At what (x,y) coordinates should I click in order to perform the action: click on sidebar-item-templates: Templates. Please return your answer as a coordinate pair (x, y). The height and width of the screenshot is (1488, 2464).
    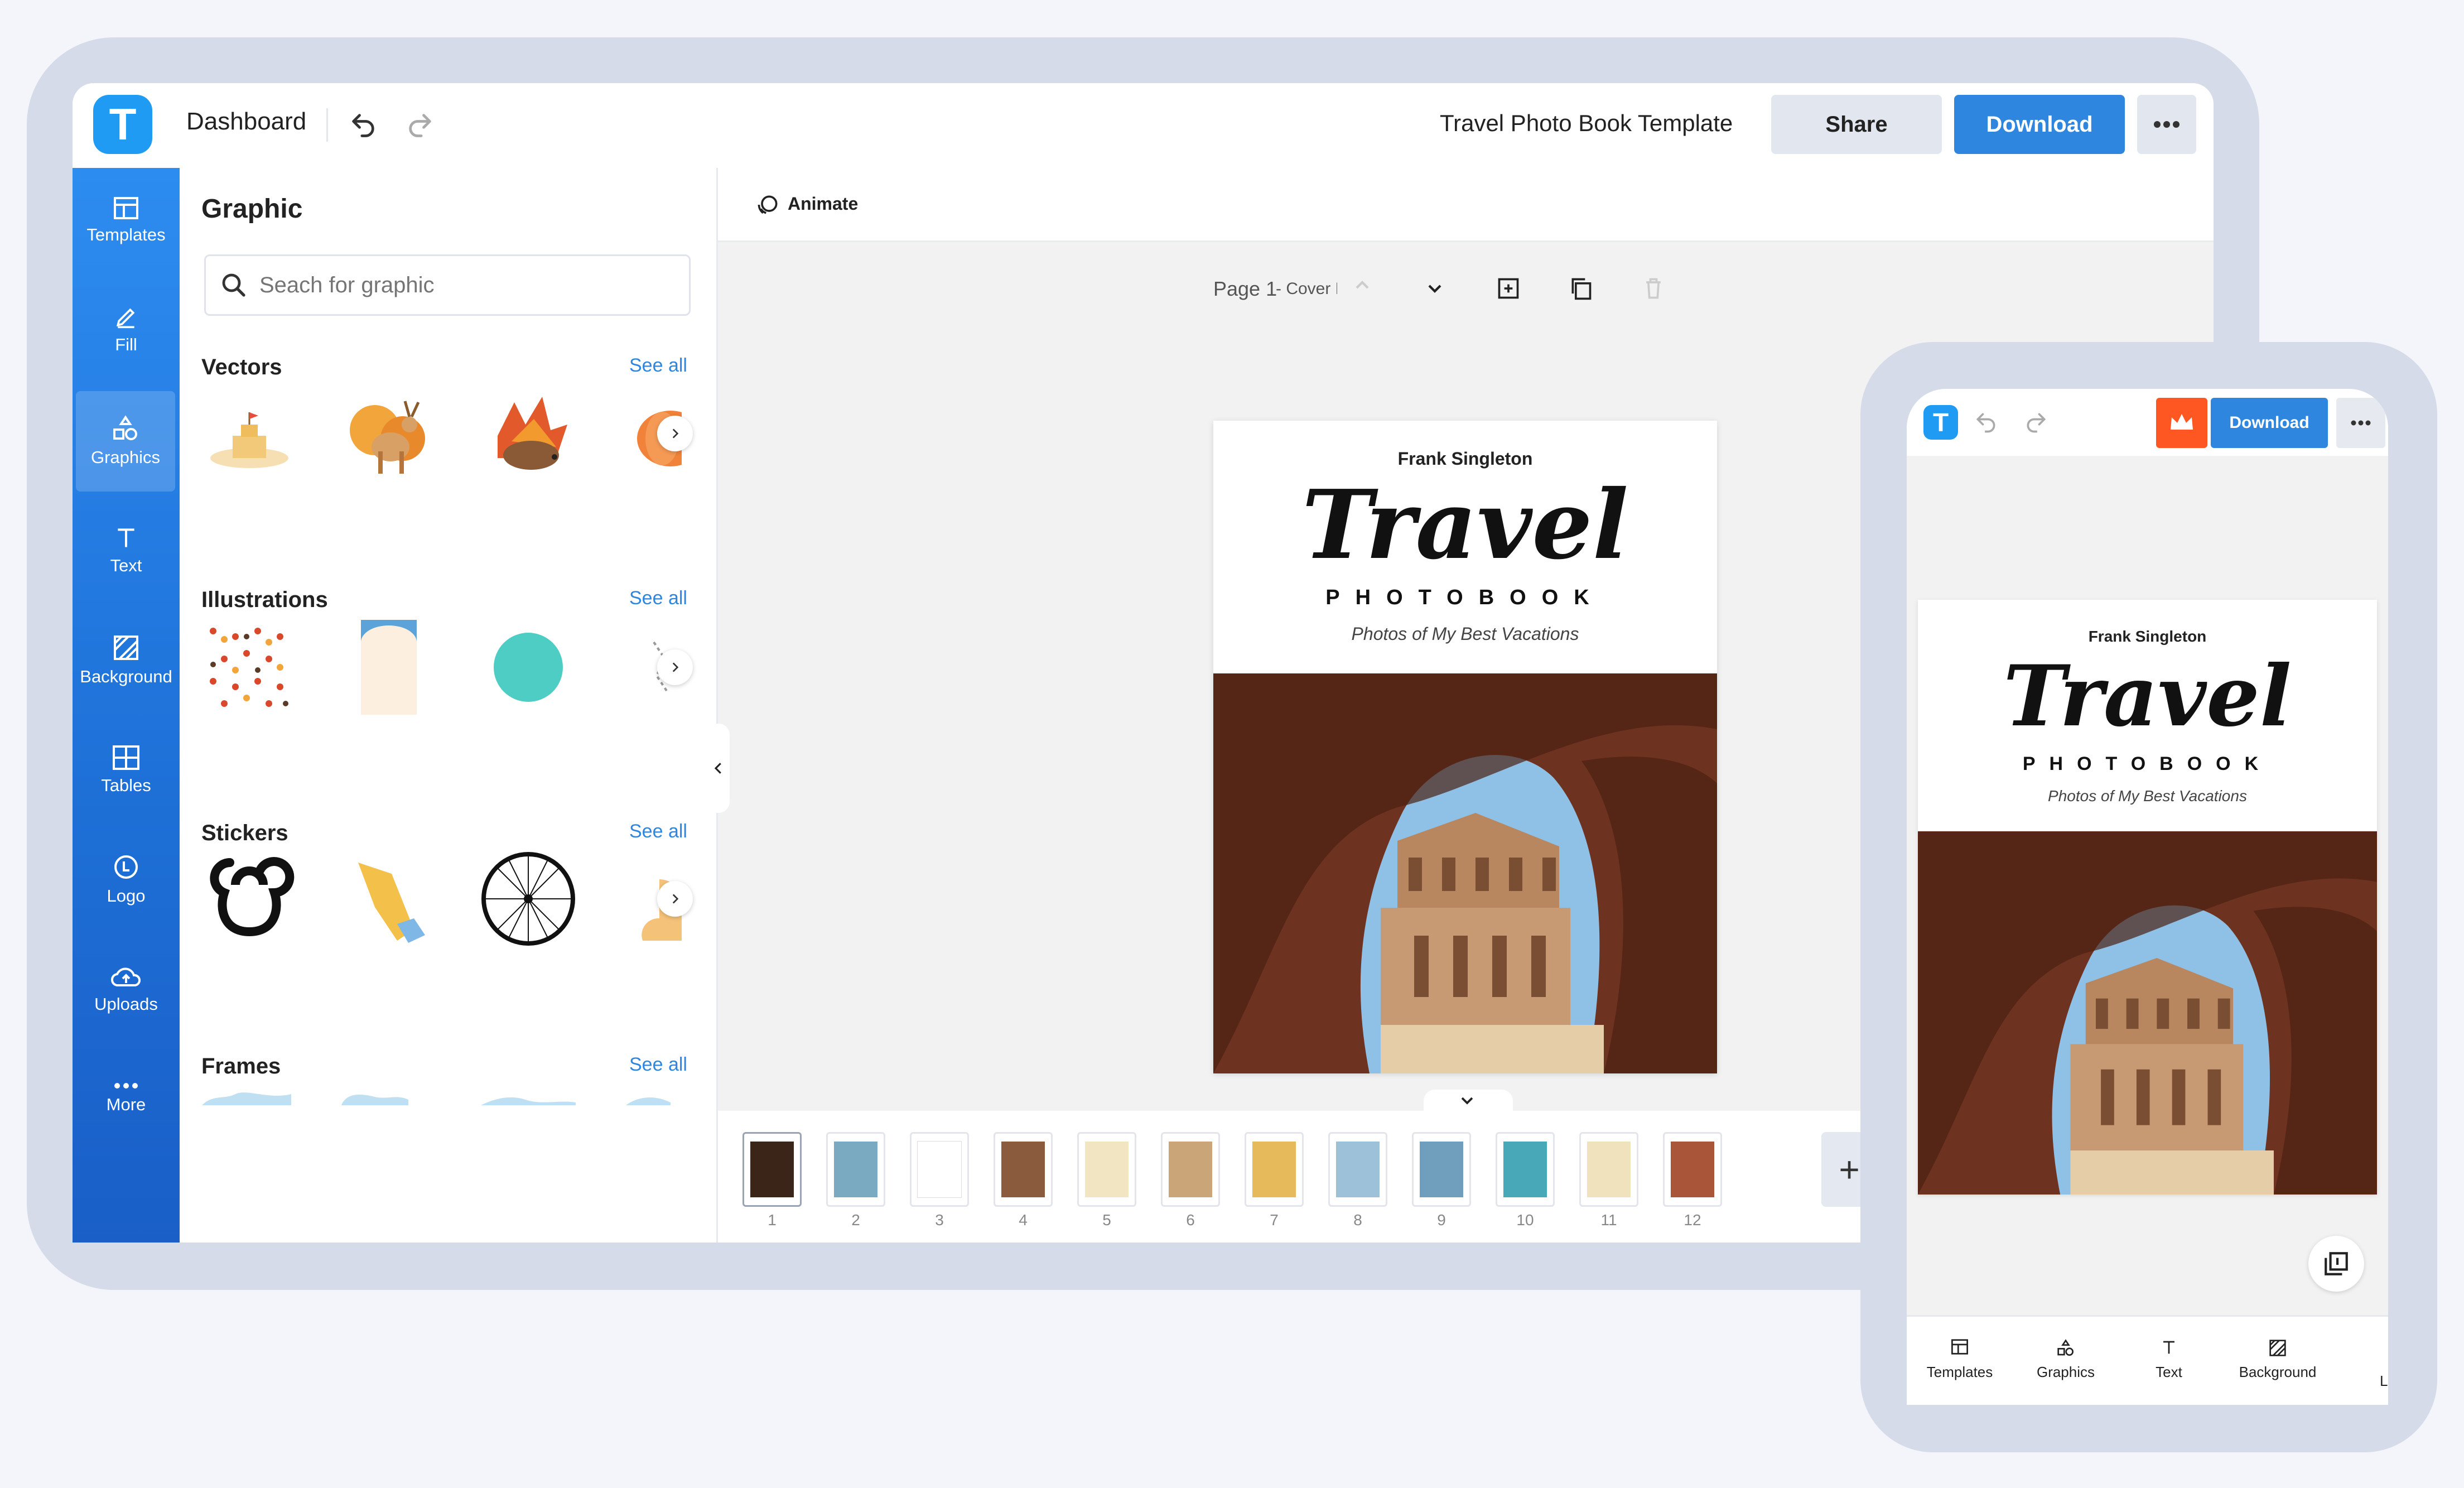
    Looking at the image, I should click on (126, 221).